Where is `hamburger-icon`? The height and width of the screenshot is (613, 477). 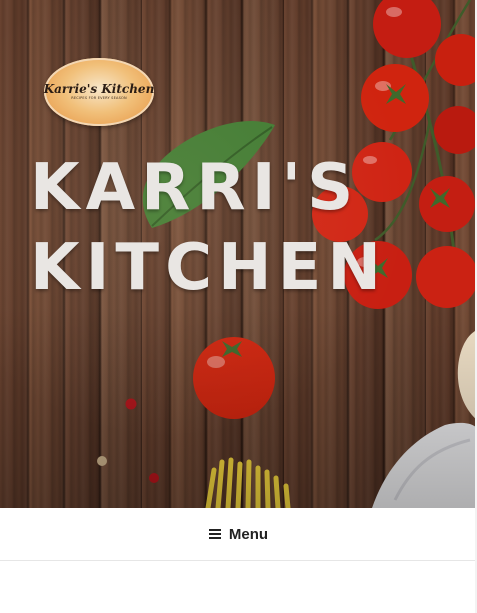 hamburger-icon is located at coordinates (214, 534).